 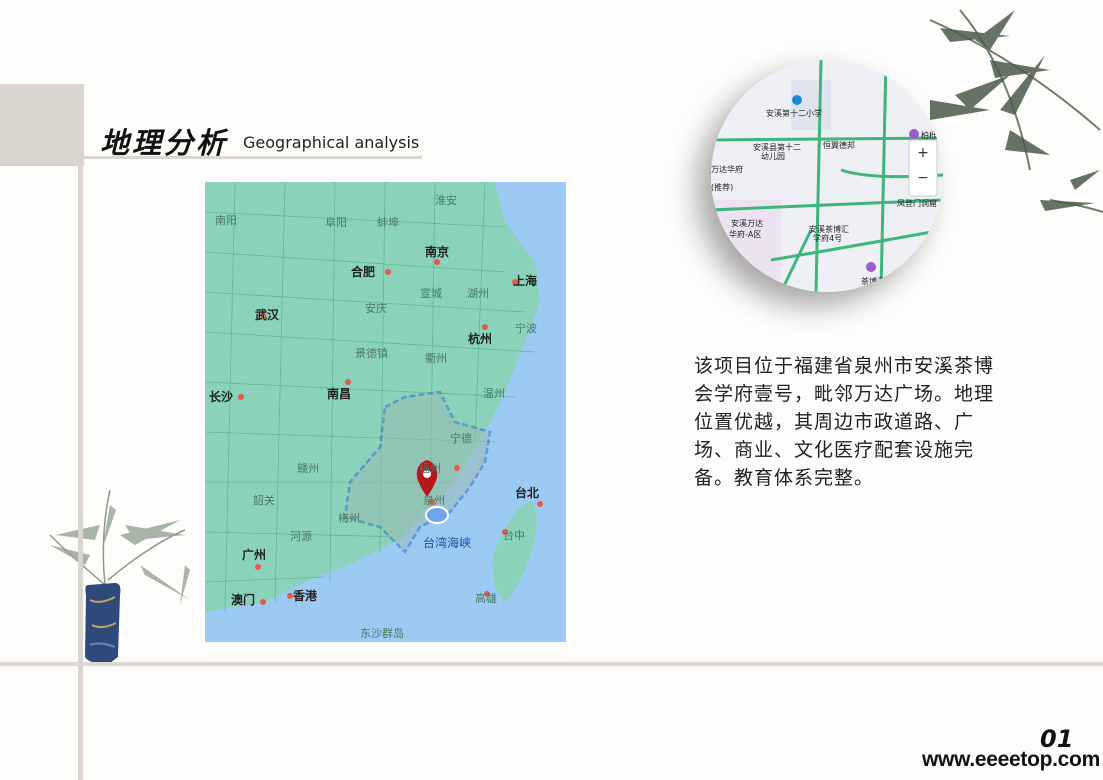 I want to click on svg-text: 安溪县第十二, so click(x=777, y=147).